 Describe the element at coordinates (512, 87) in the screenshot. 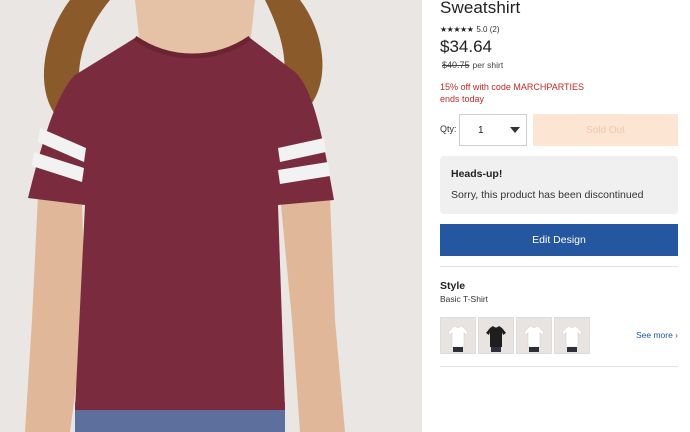

I see `promo-code-text: 15% off with code MARCHPARTIES` at that location.